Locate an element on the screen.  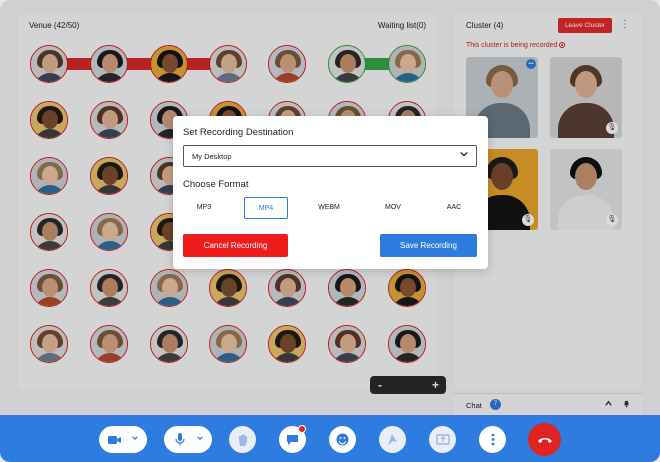
raise-hand-button is located at coordinates (242, 439).